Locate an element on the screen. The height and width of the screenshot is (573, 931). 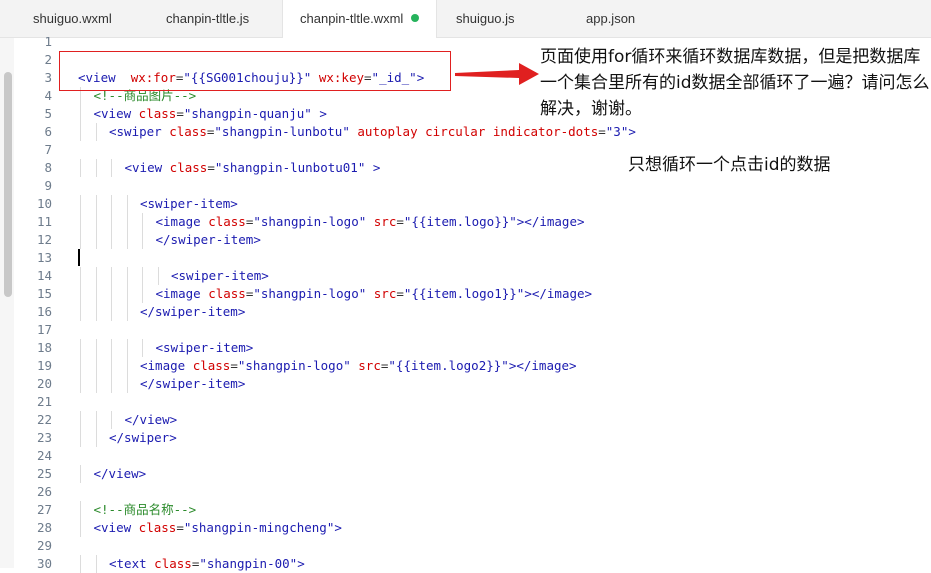
line-number: 30 is located at coordinates (44, 563).